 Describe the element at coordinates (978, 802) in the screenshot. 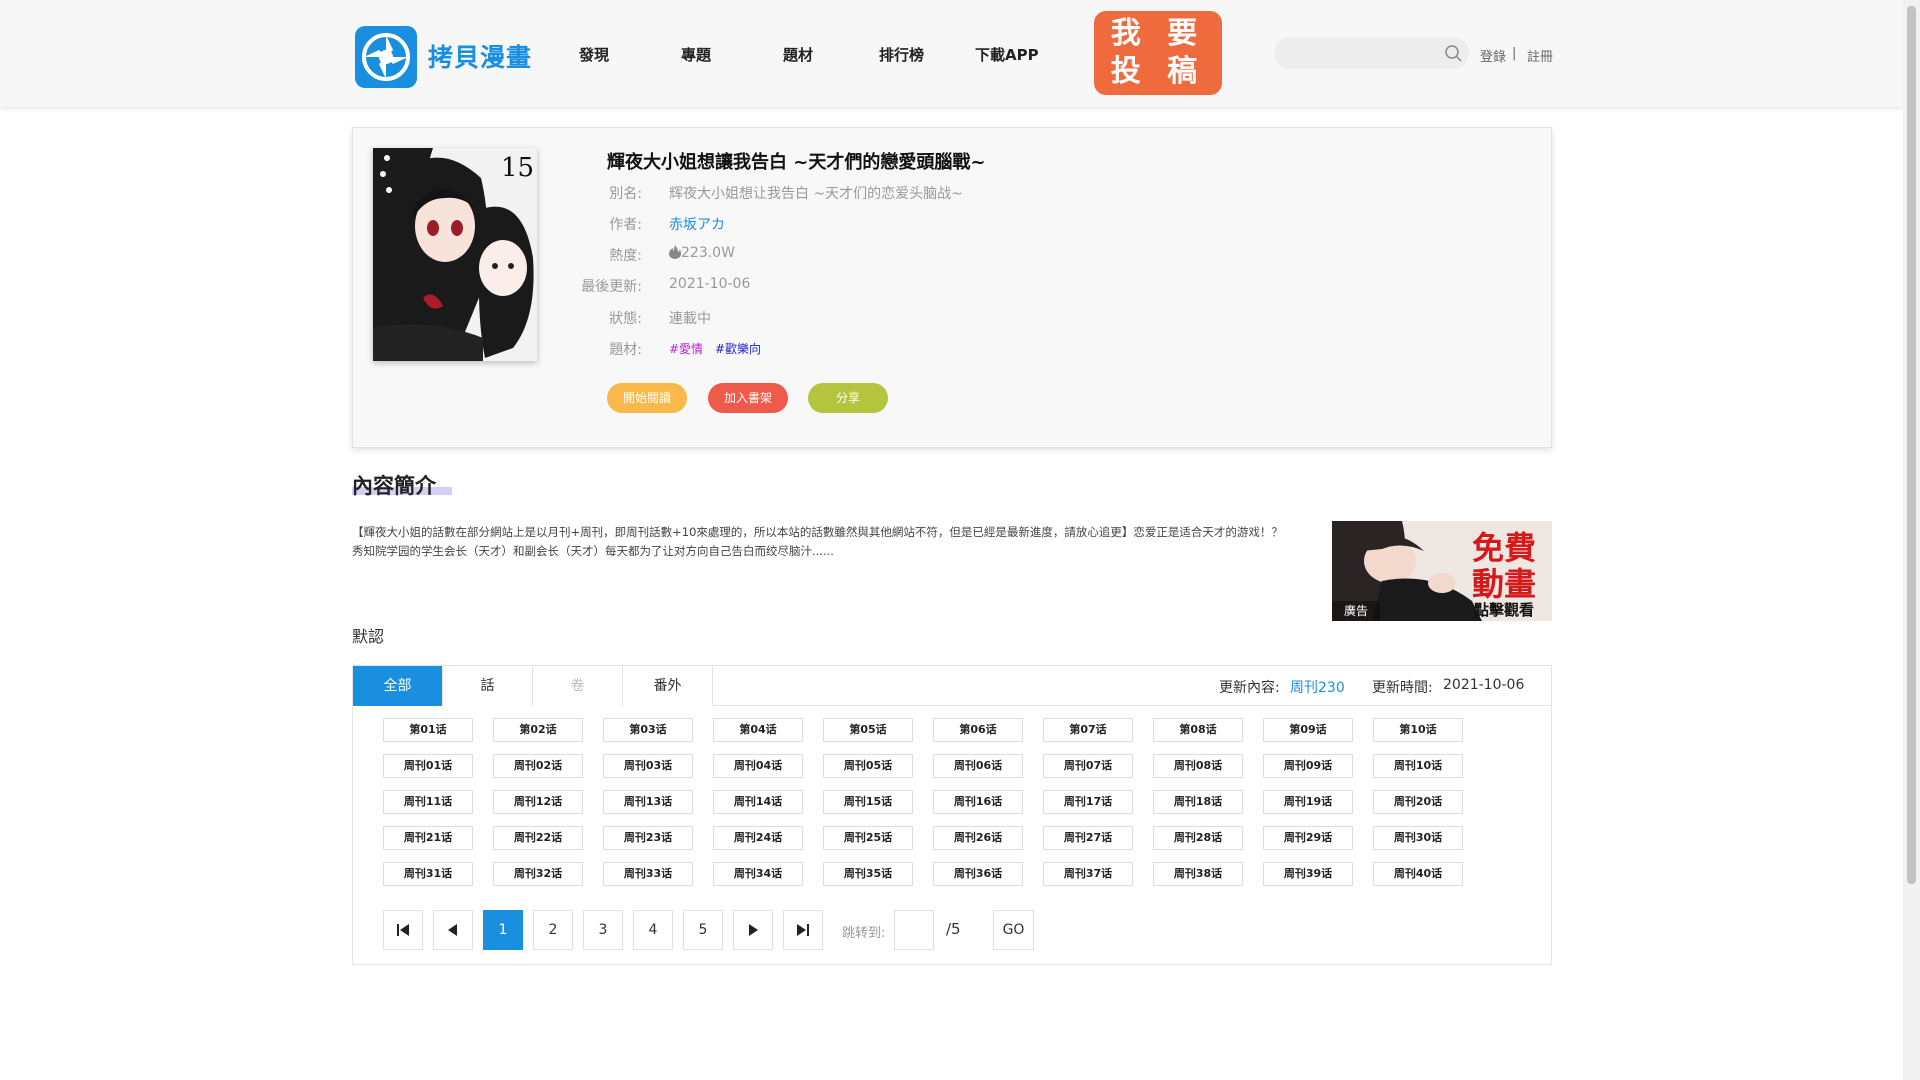

I see `chapter-button: 周刊16话` at that location.